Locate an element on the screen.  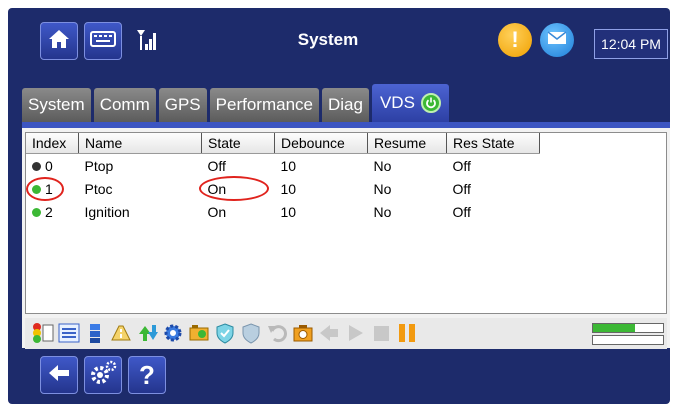
undo-icon is located at coordinates (277, 333).